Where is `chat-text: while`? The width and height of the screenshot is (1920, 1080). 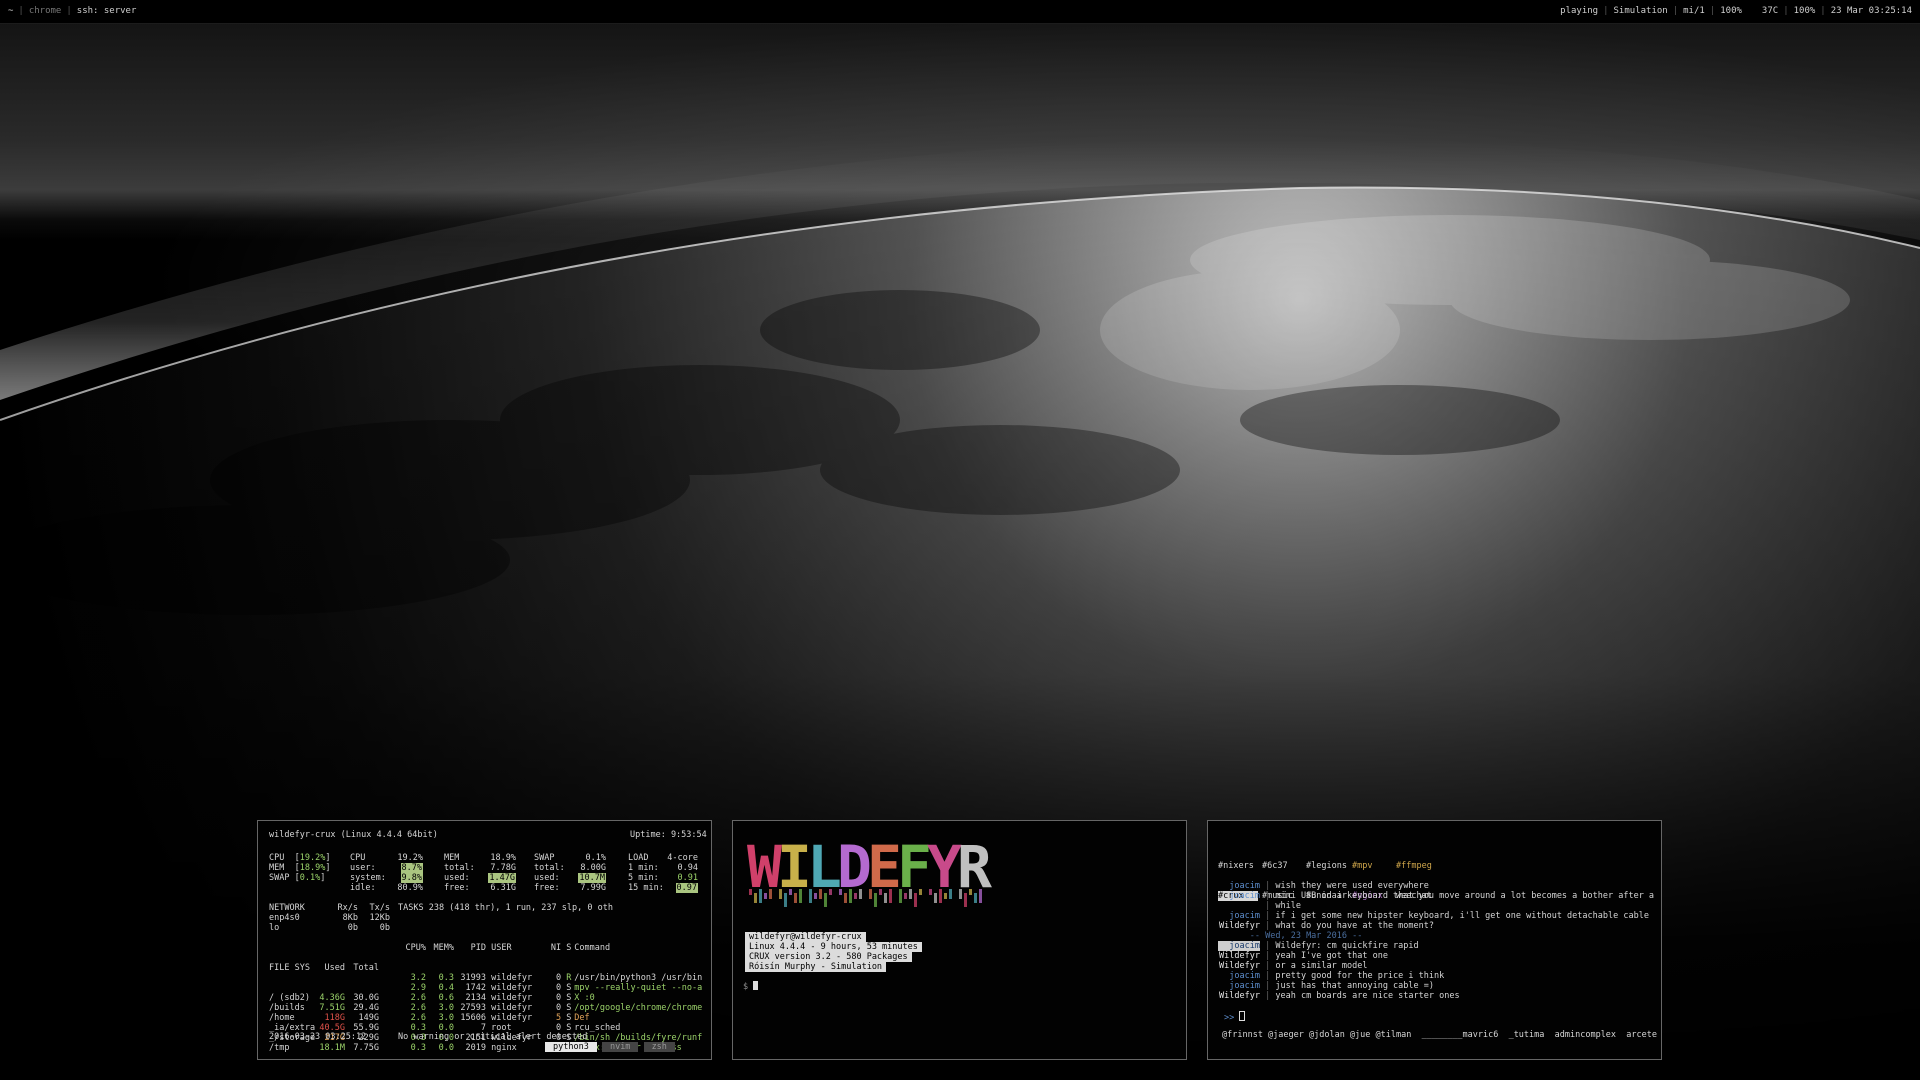
chat-text: while is located at coordinates (1288, 906).